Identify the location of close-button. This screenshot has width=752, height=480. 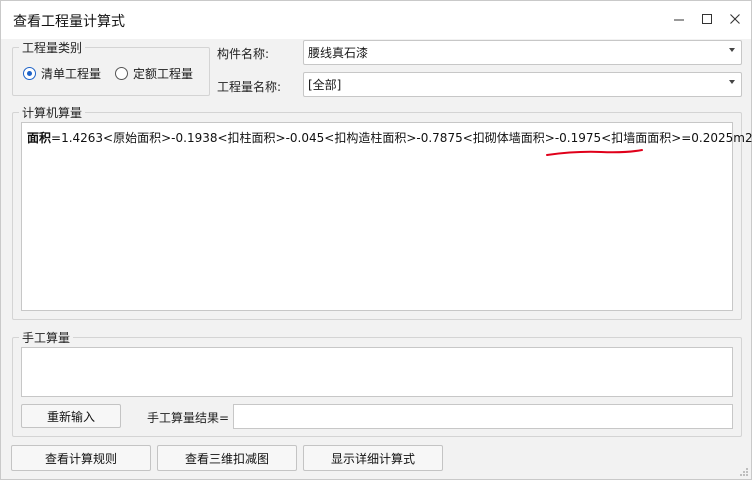
(735, 19).